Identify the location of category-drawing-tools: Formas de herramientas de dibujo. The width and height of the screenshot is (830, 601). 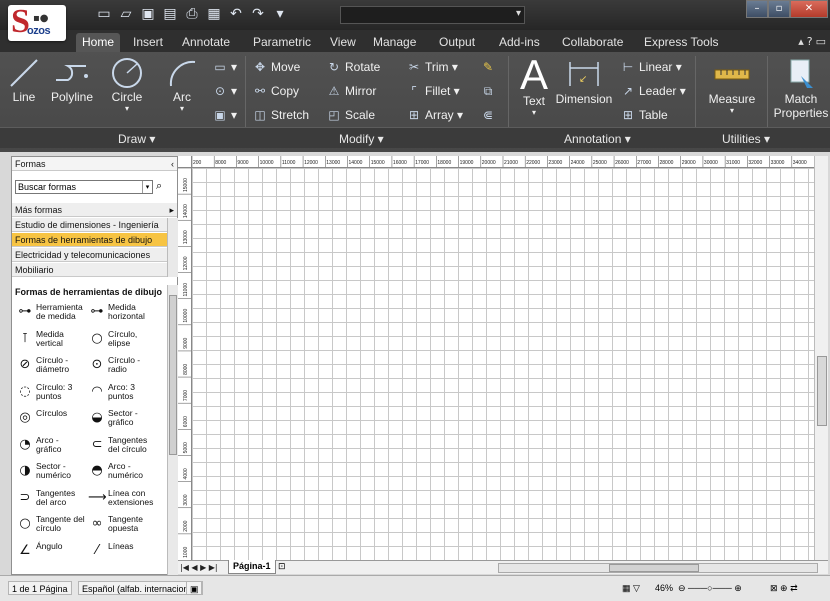
(89, 240).